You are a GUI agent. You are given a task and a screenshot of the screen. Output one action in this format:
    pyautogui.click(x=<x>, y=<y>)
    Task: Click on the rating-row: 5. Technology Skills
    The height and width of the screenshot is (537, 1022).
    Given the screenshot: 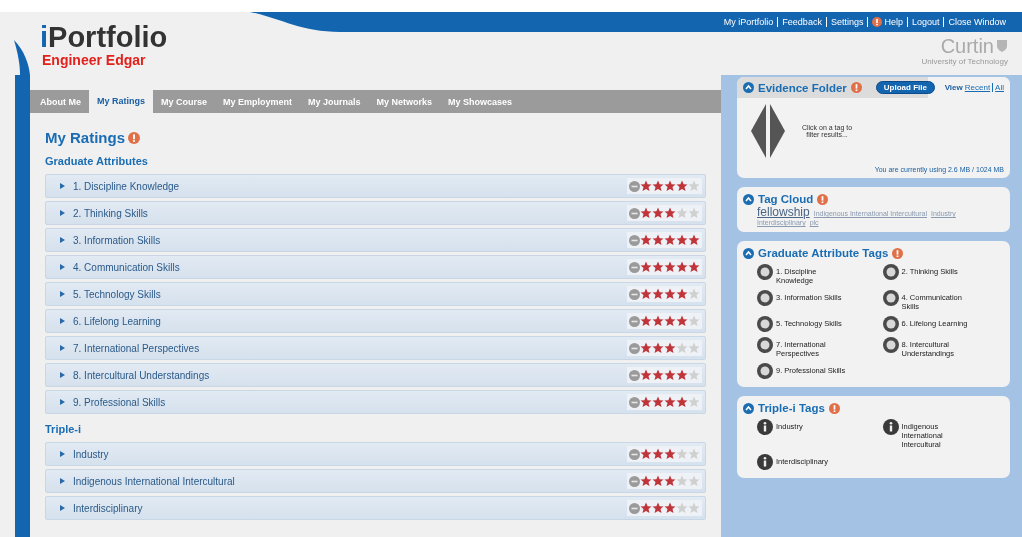 What is the action you would take?
    pyautogui.click(x=375, y=294)
    